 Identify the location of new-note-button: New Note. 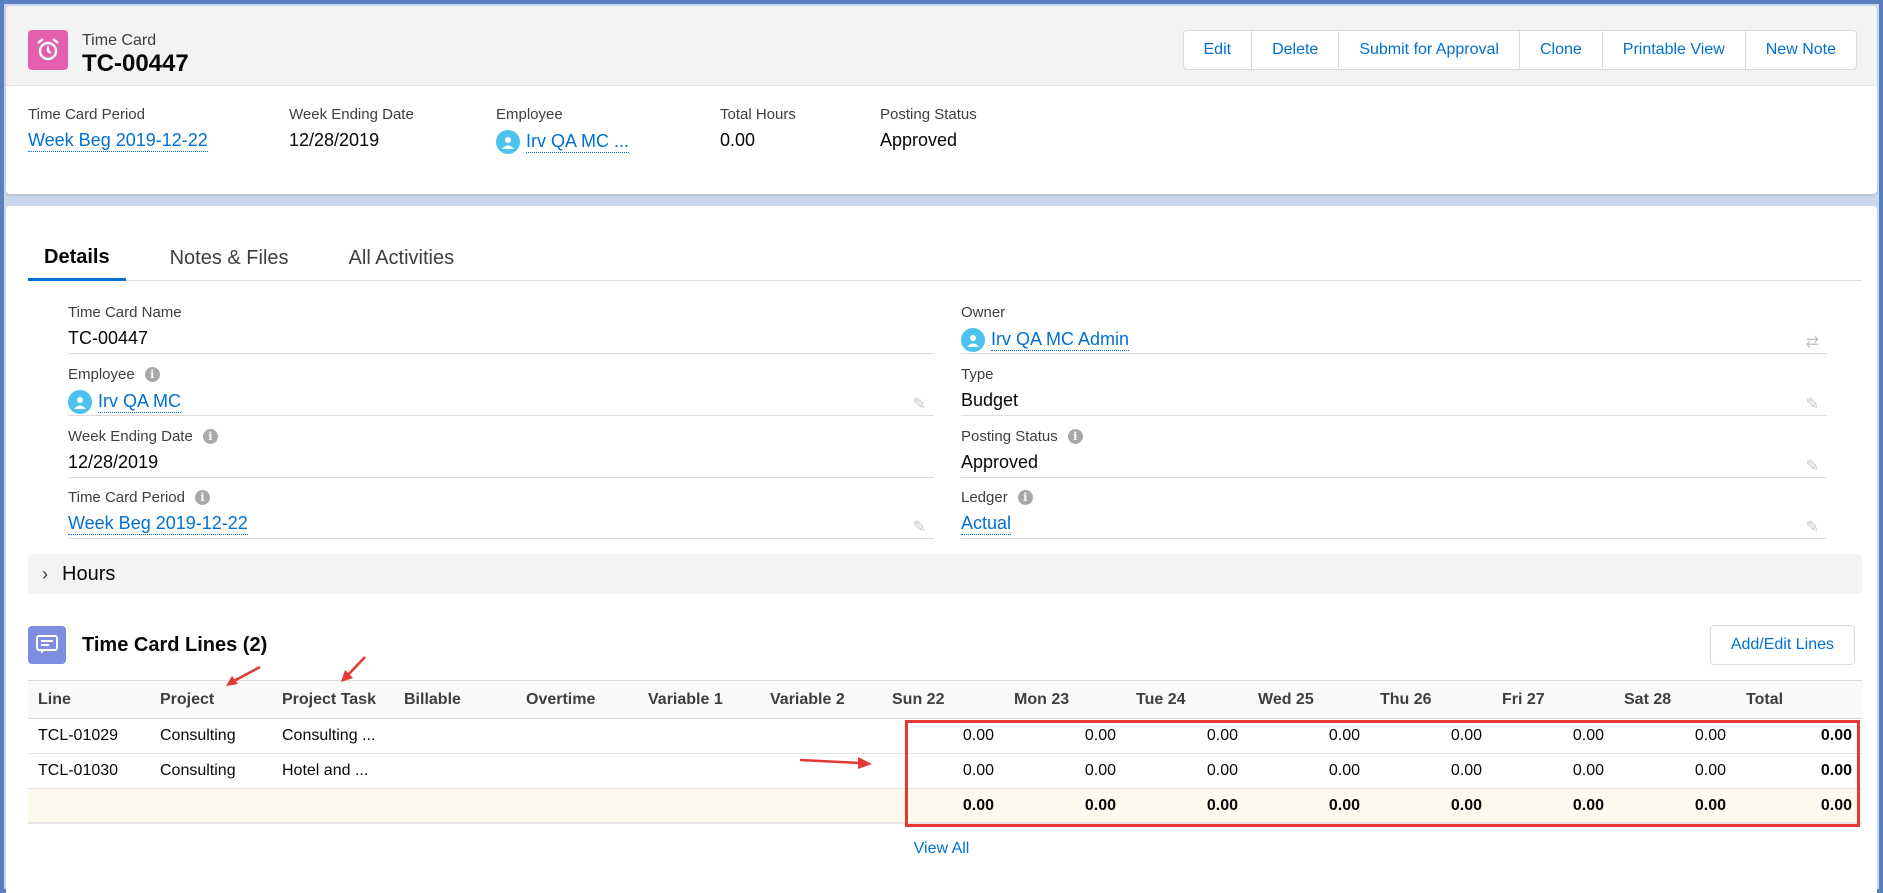
(1800, 50).